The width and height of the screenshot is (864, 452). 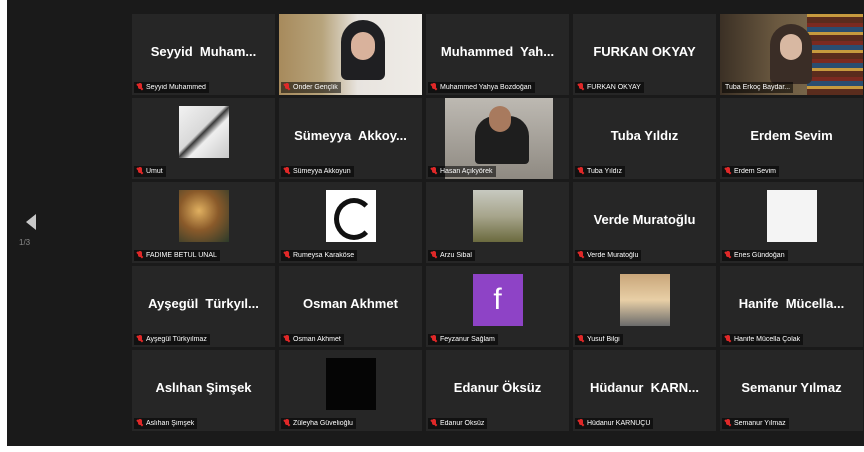 I want to click on participant-name: FADİME BETÜL ÜNAL, so click(x=181, y=255).